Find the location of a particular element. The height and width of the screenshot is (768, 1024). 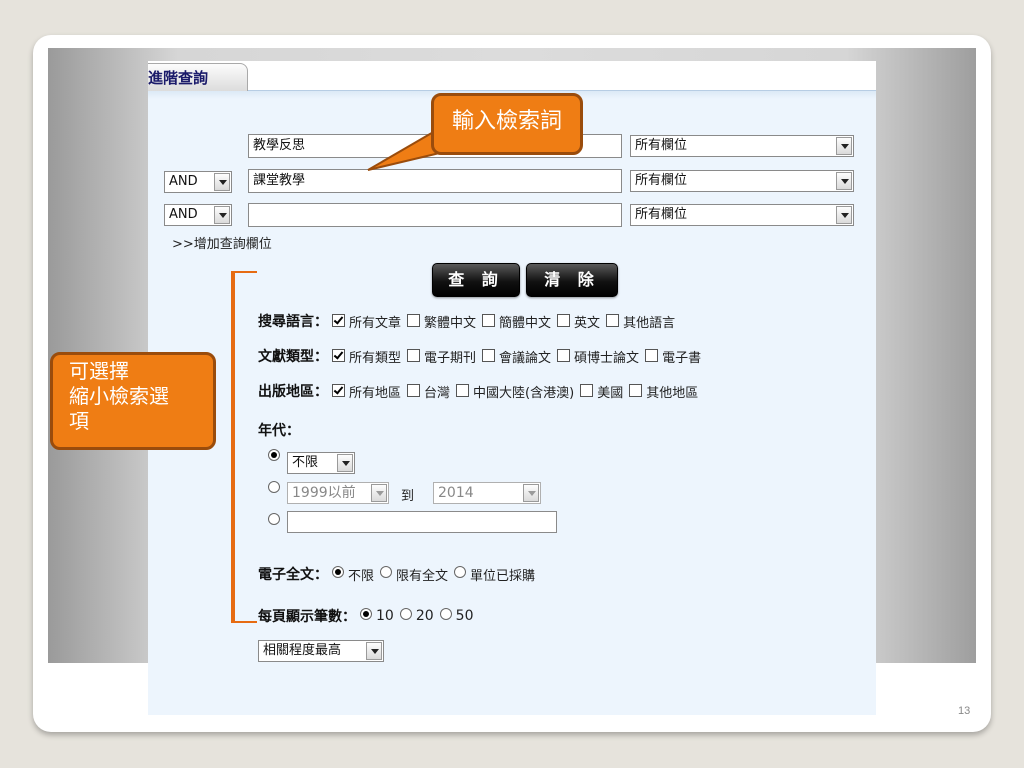

year-to-select: 2014 is located at coordinates (487, 493).